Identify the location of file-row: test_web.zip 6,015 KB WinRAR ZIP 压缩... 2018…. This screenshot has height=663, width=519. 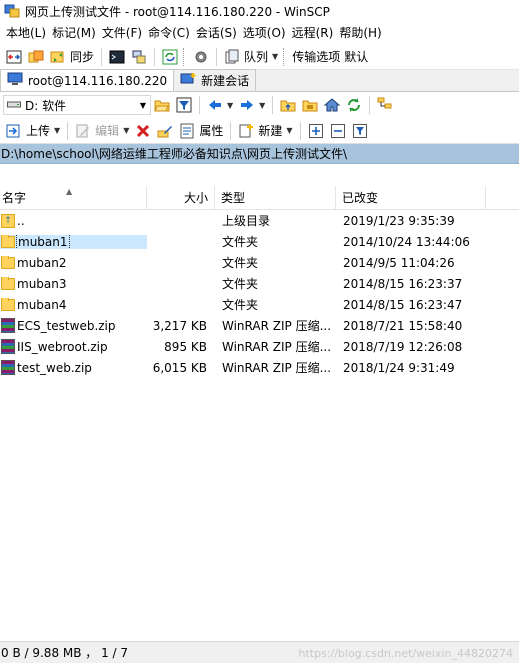
(259, 367).